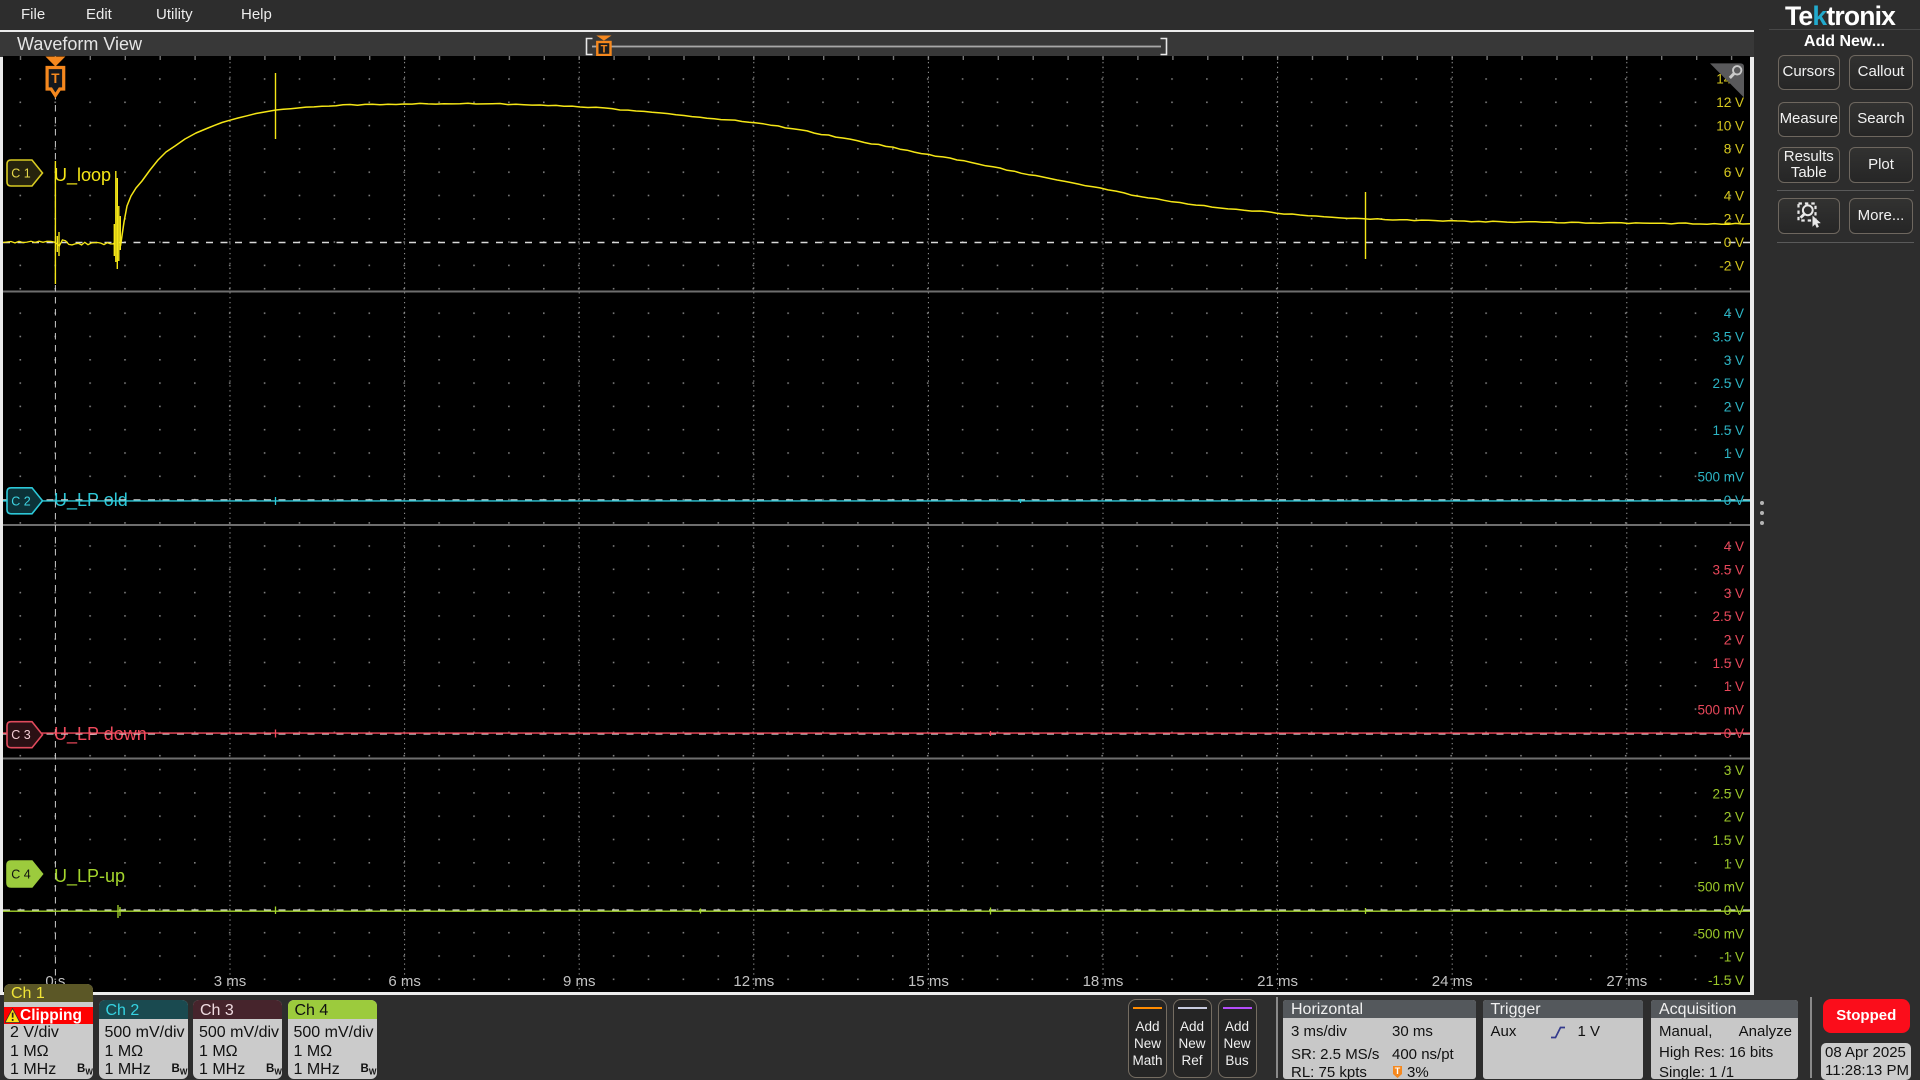 This screenshot has height=1080, width=1920. I want to click on svg-text: 10 V, so click(1730, 125).